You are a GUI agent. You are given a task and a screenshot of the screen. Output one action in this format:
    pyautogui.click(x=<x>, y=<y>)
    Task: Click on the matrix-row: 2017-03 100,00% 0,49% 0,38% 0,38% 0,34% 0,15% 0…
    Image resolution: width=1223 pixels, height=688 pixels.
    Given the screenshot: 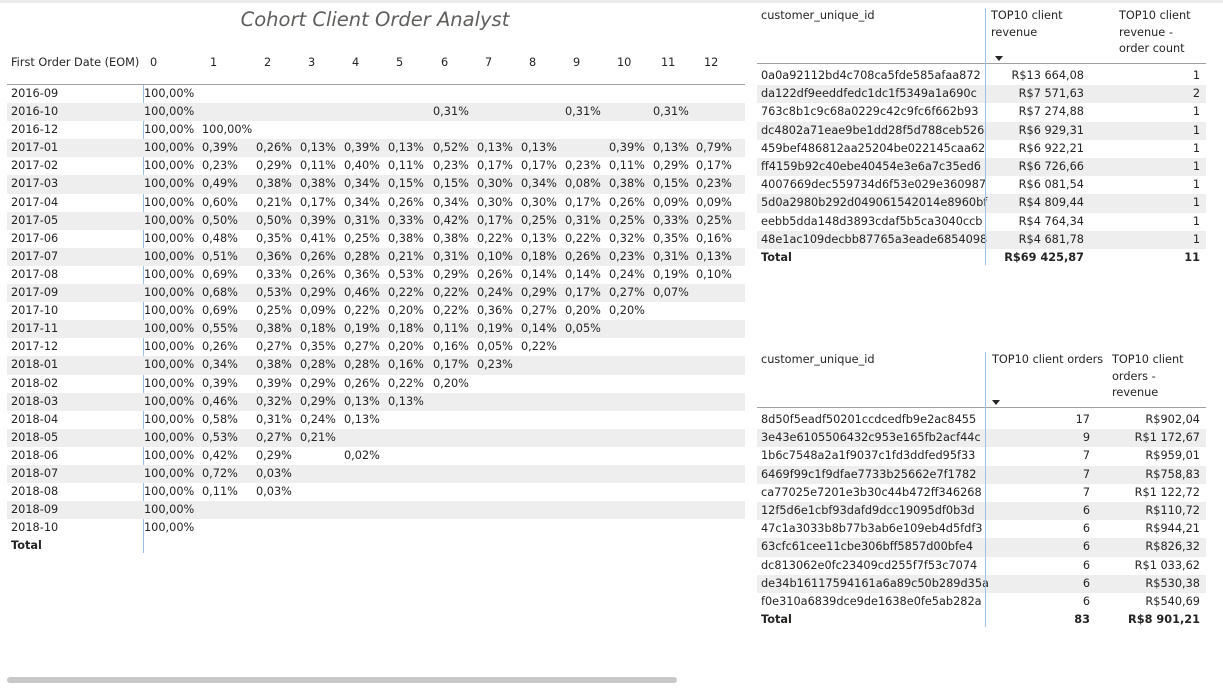 What is the action you would take?
    pyautogui.click(x=376, y=184)
    